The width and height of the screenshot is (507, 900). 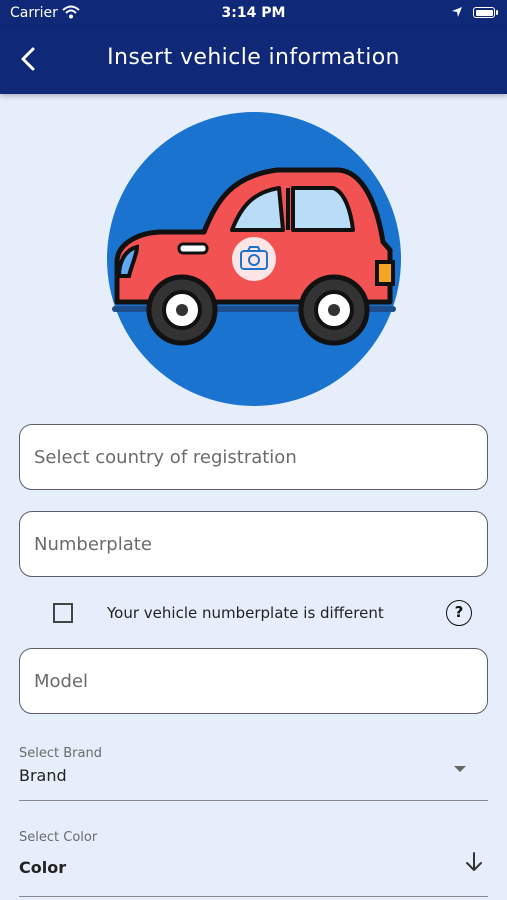 What do you see at coordinates (253, 57) in the screenshot?
I see `page-title: Insert vehicle information` at bounding box center [253, 57].